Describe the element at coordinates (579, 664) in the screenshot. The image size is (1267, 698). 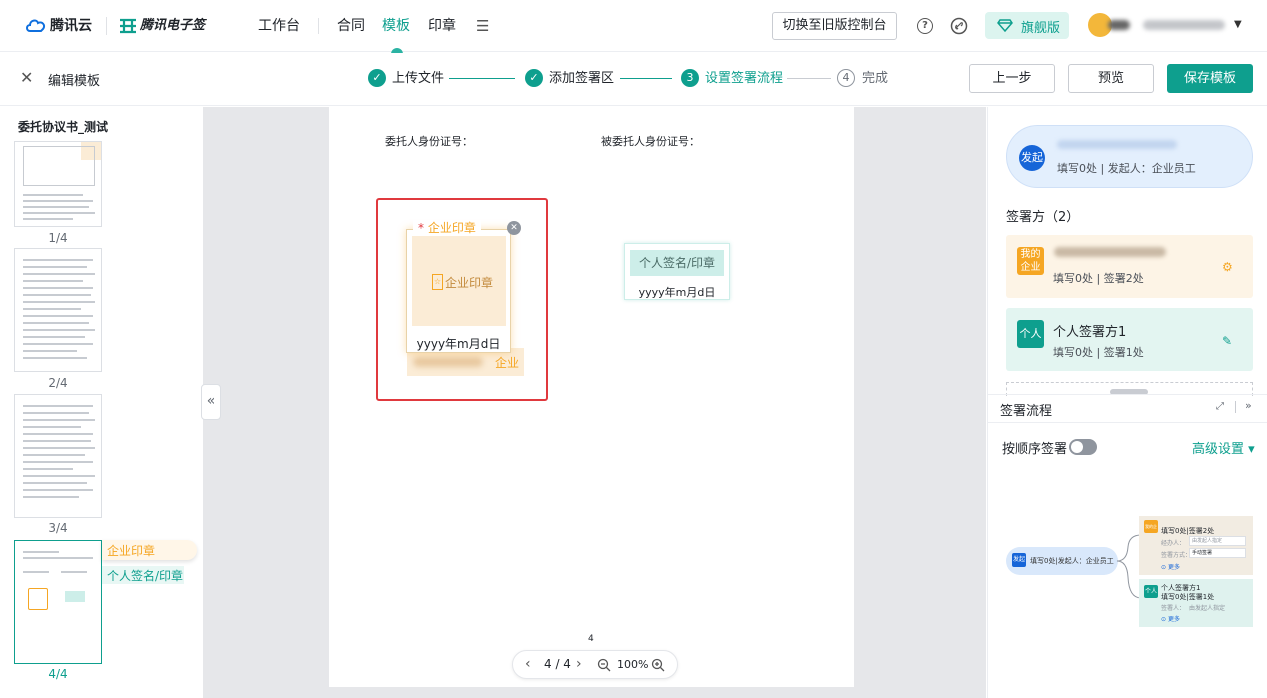
I see `next-page-icon: ›` at that location.